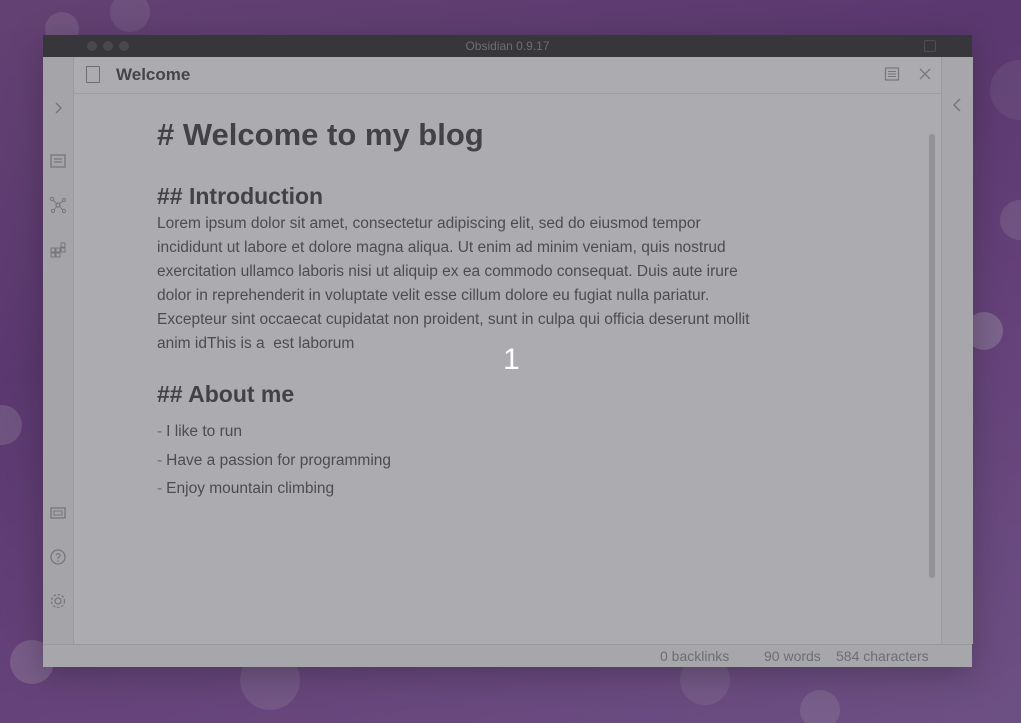 The height and width of the screenshot is (723, 1021). I want to click on left-ribbon, so click(58, 350).